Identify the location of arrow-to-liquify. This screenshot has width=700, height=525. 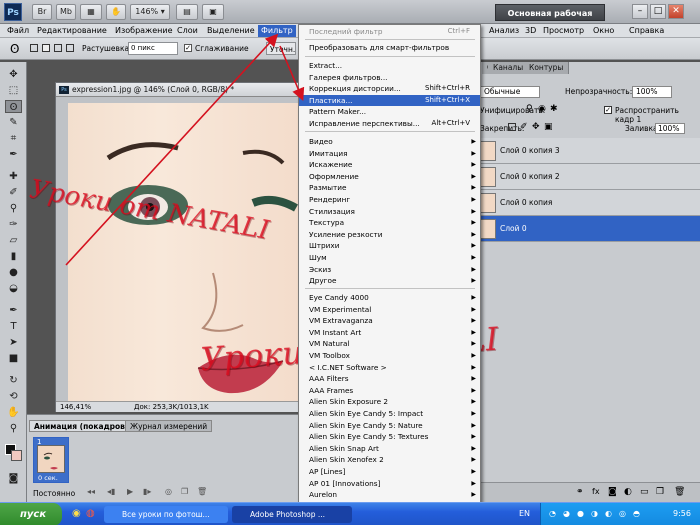
(292, 73).